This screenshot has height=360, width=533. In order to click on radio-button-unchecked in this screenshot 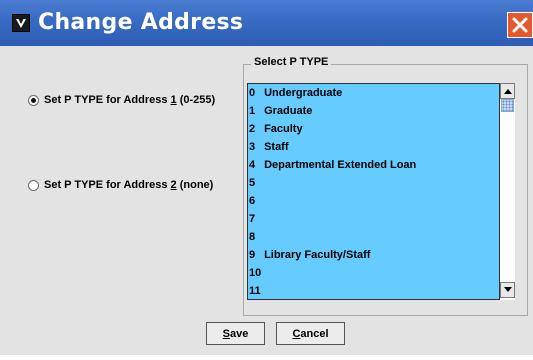, I will do `click(33, 185)`.